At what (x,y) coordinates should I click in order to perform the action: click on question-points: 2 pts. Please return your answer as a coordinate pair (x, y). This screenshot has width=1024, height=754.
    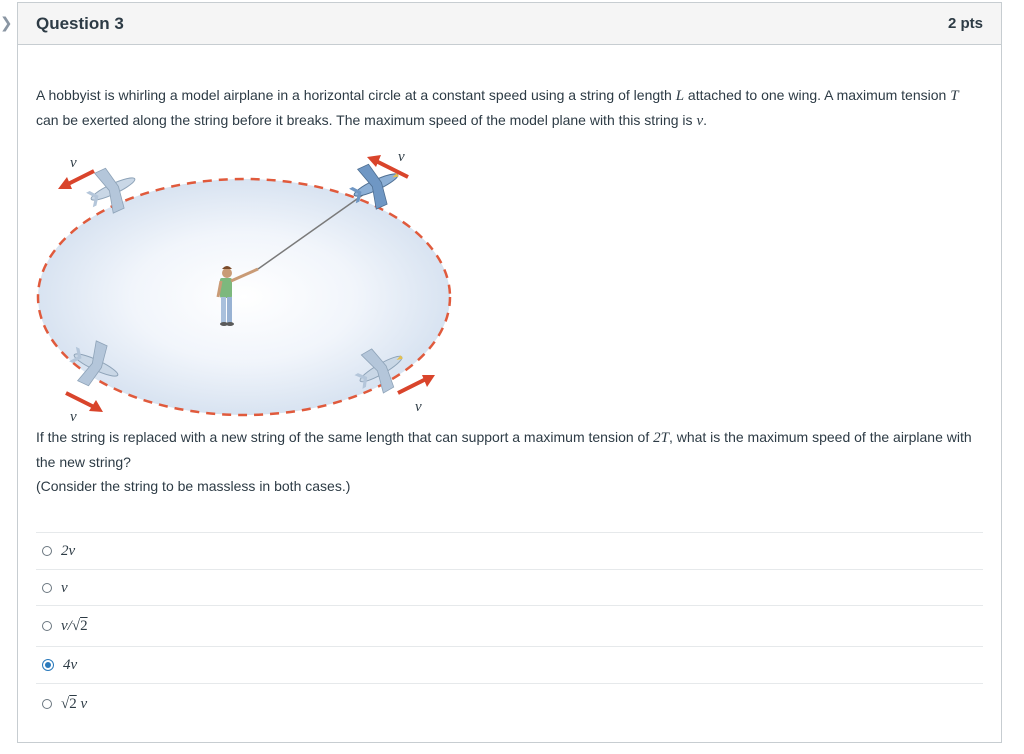
    Looking at the image, I should click on (965, 23).